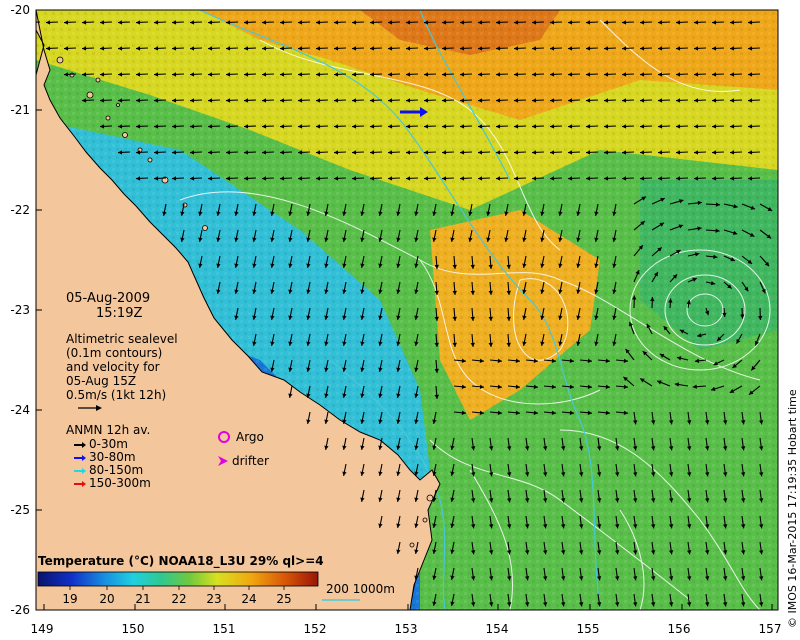 The height and width of the screenshot is (640, 800). What do you see at coordinates (497, 629) in the screenshot?
I see `lon-tick-label: 154` at bounding box center [497, 629].